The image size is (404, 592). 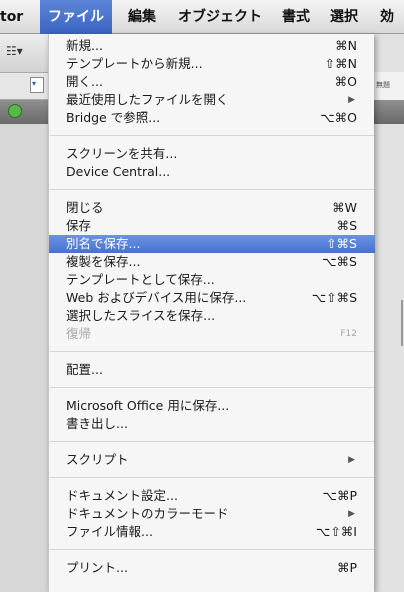 I want to click on menubar-item-edit: 編集, so click(x=142, y=17).